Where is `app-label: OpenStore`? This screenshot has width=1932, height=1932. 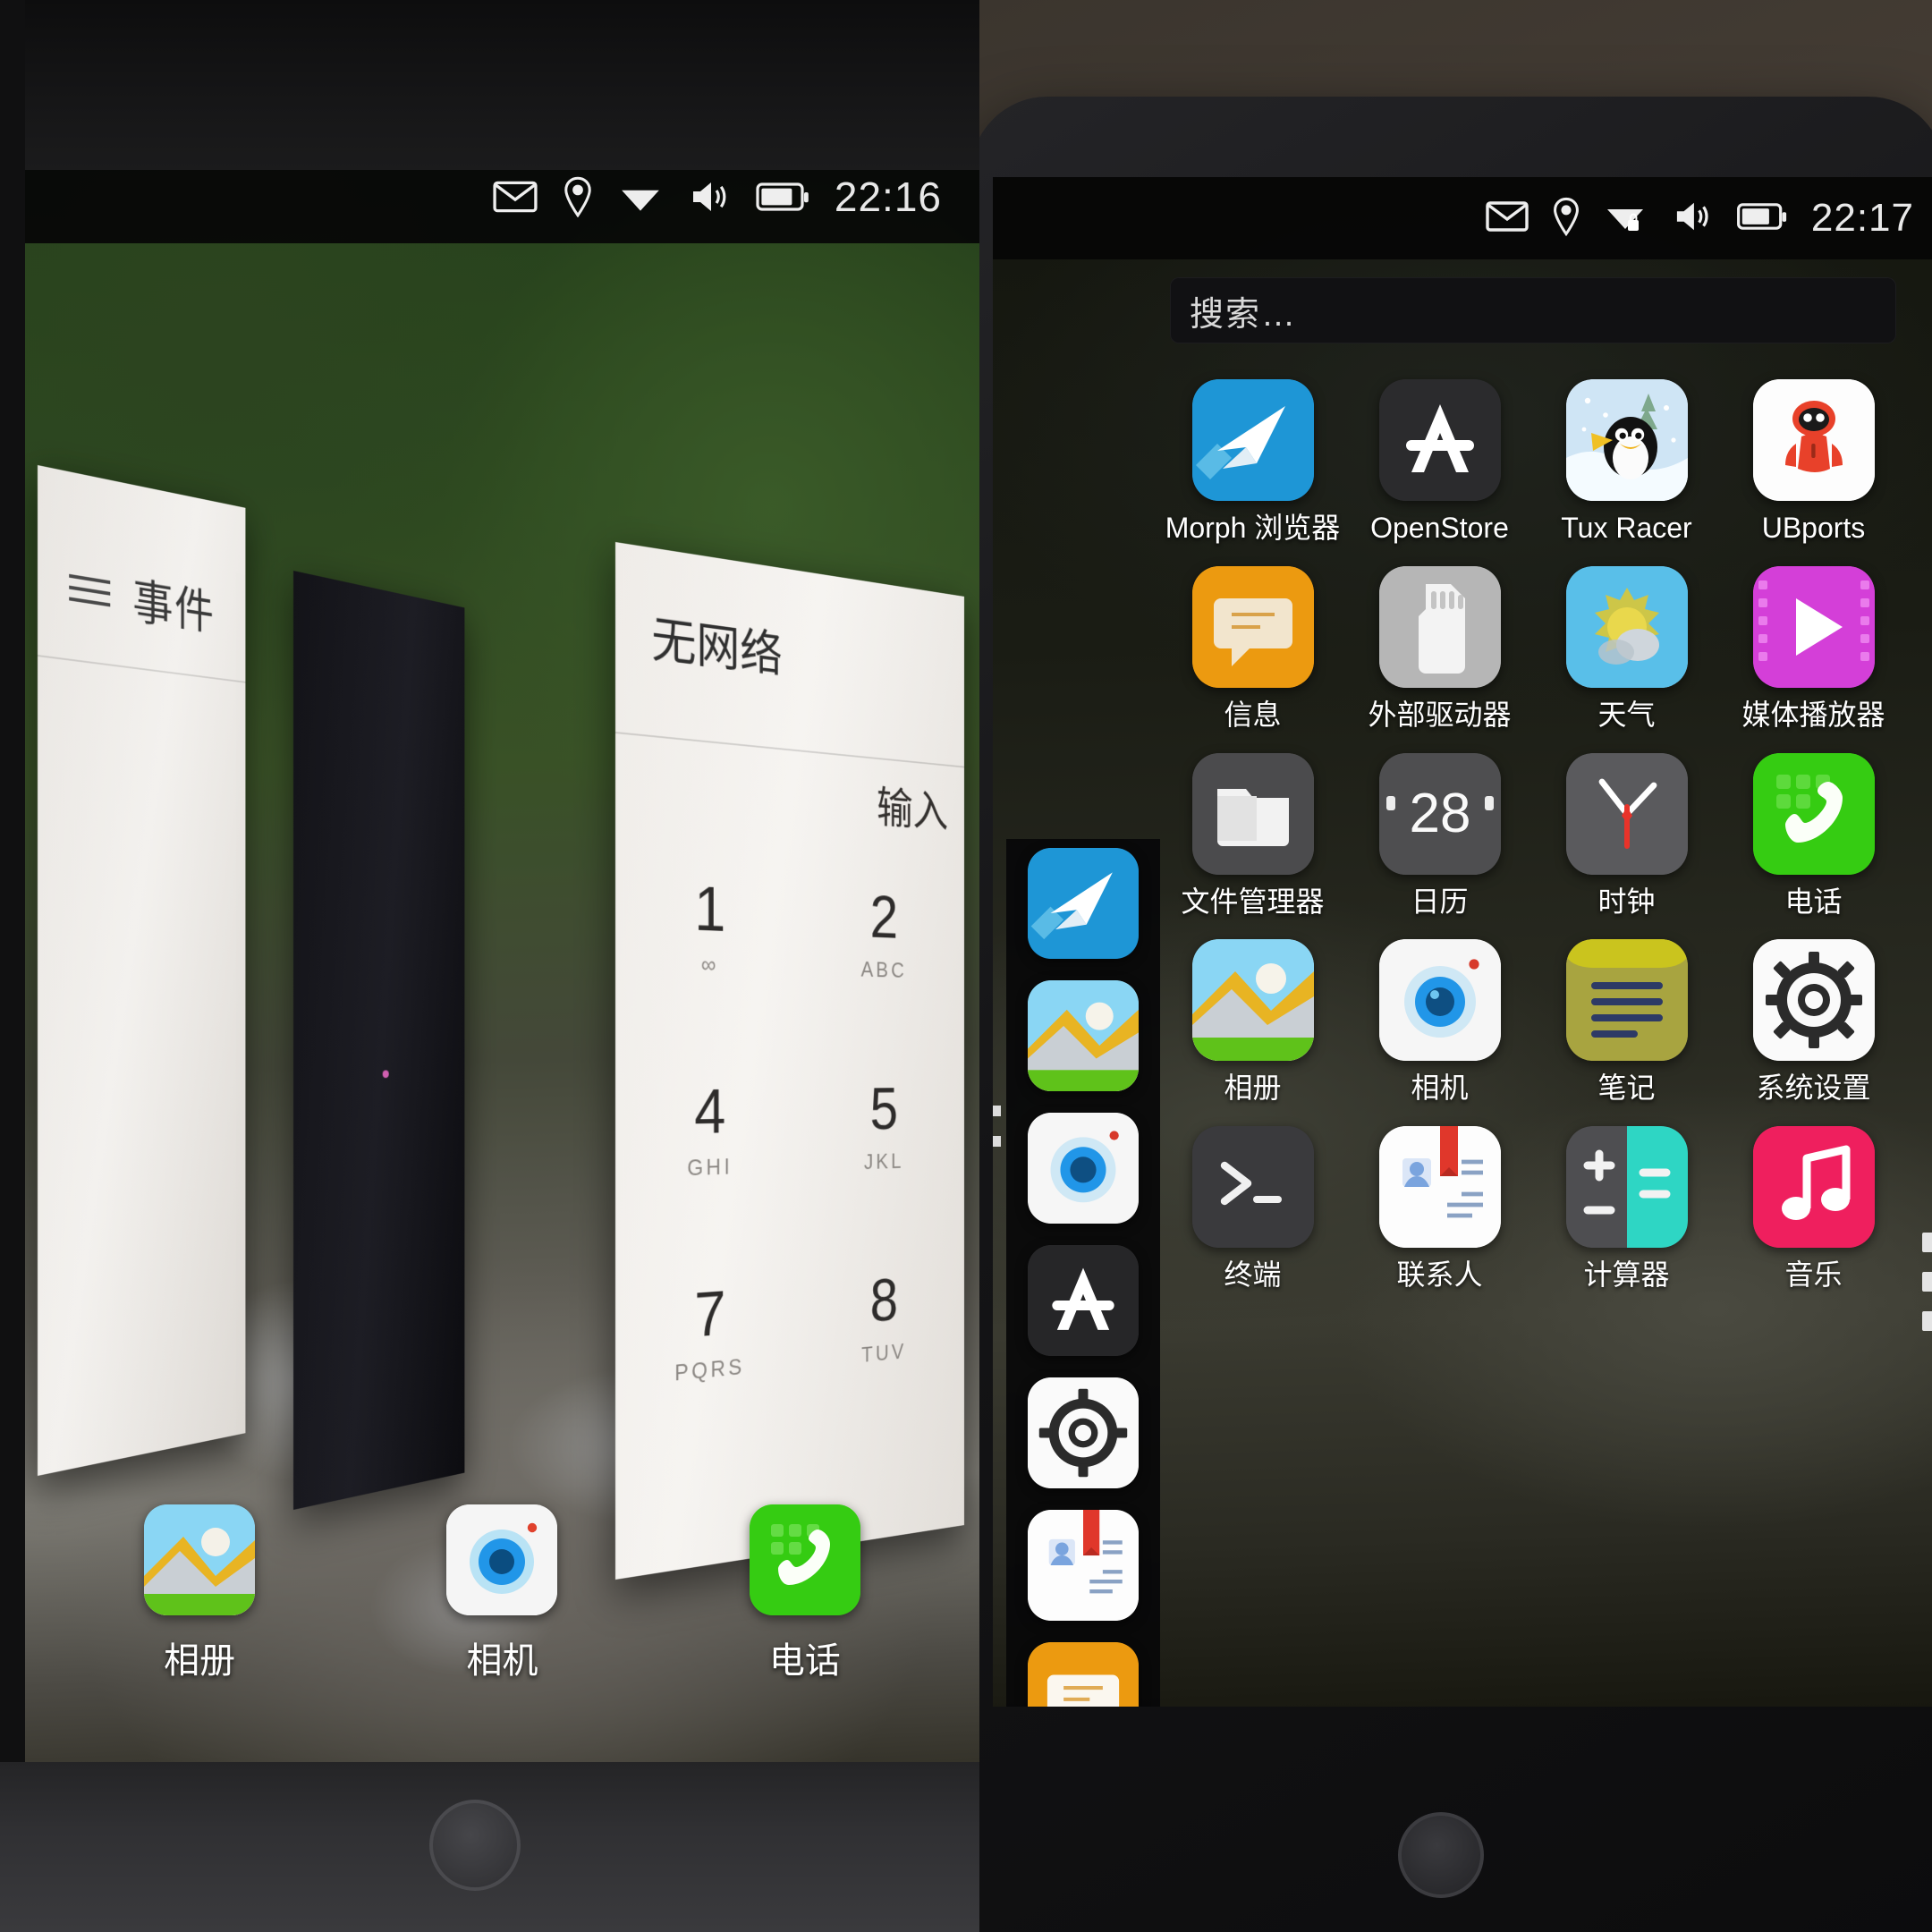
app-label: OpenStore is located at coordinates (1439, 528).